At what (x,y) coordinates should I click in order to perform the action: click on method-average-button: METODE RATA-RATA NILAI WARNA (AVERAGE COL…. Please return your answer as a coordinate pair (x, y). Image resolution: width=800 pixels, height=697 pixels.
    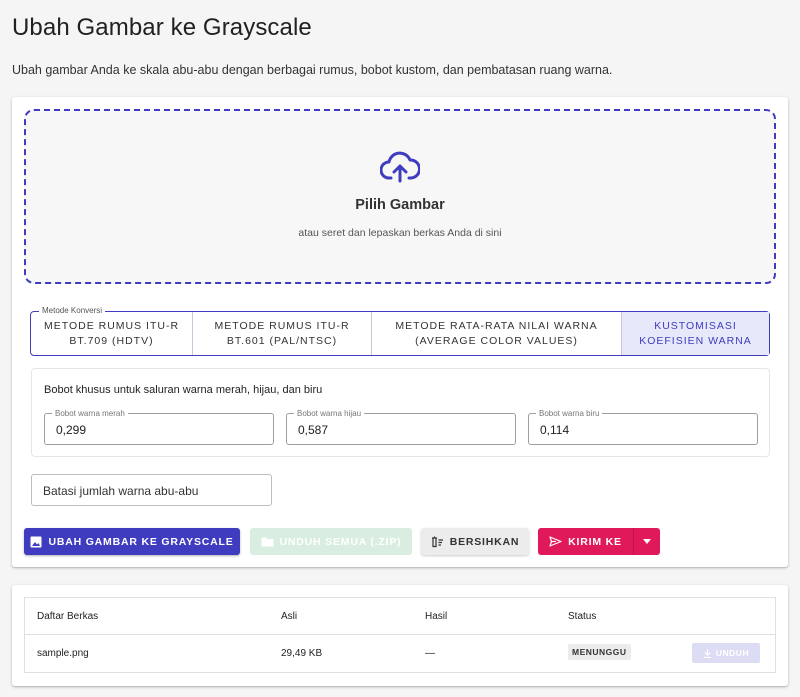
    Looking at the image, I should click on (497, 333).